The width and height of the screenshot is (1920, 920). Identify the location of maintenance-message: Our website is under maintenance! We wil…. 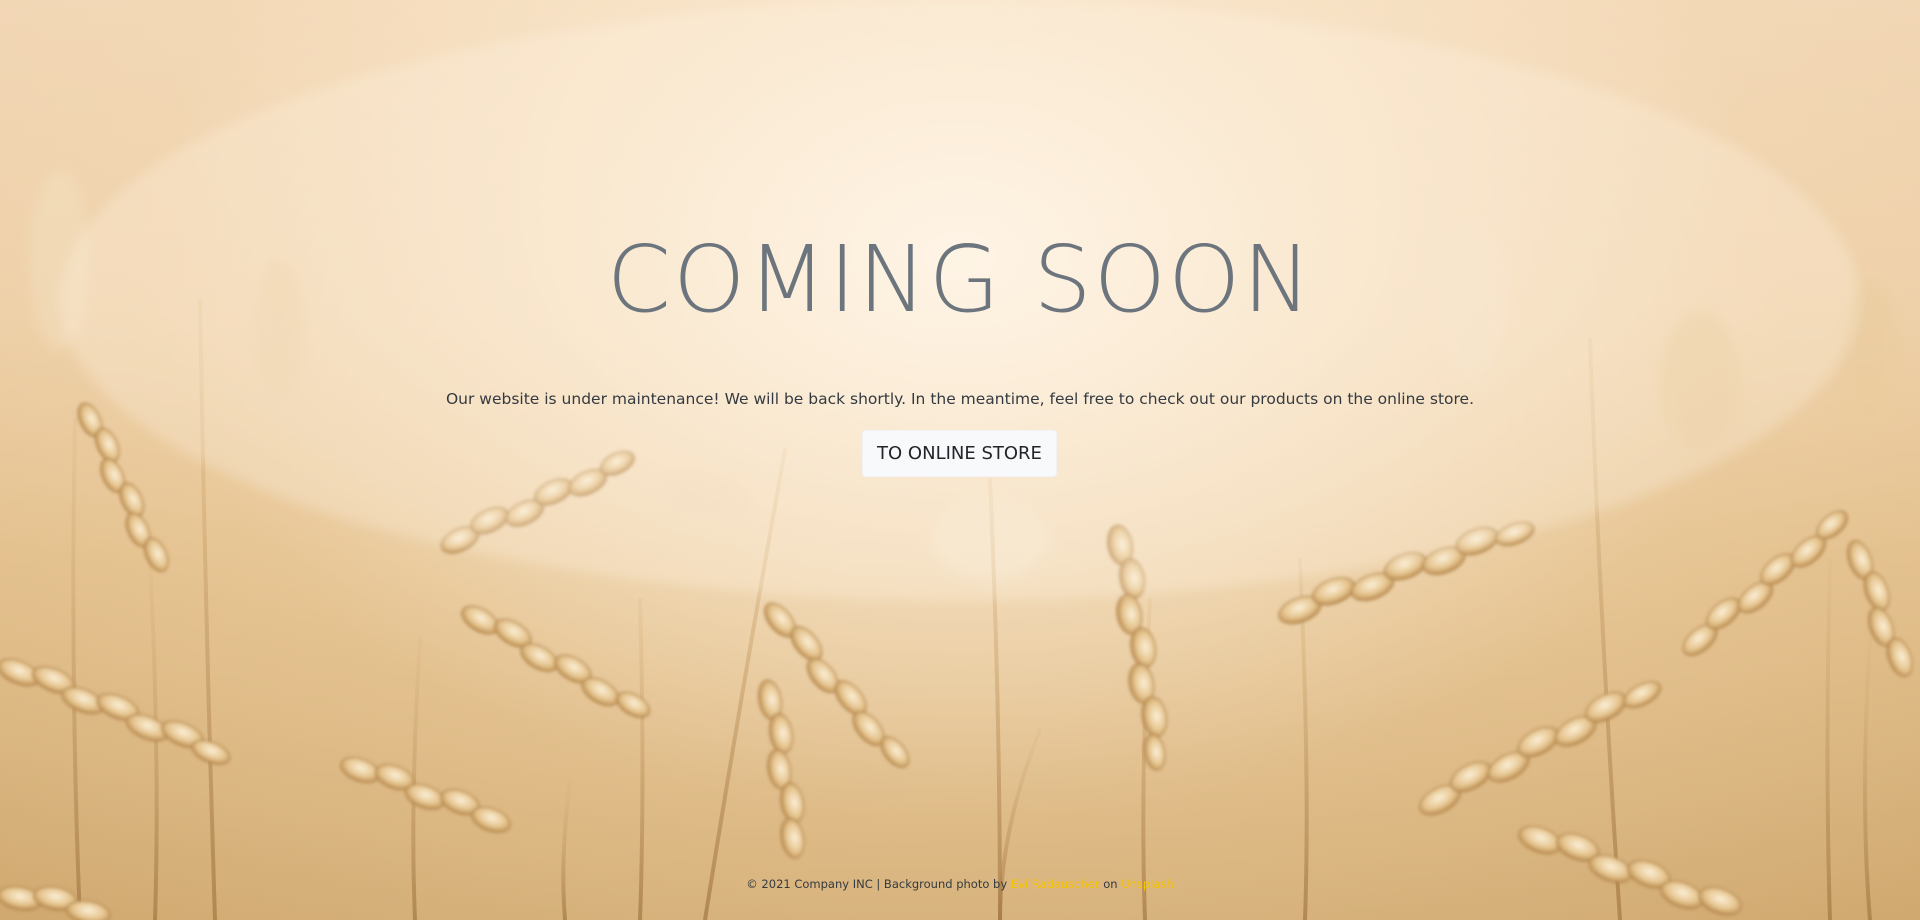
(960, 399).